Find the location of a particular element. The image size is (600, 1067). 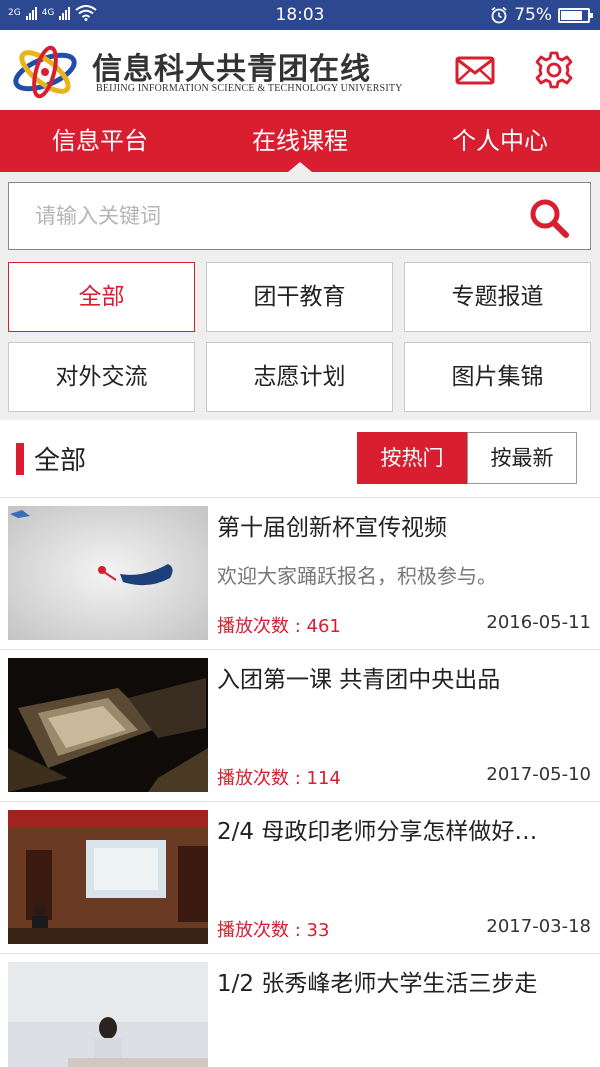

category-league-cadre-education: 团干教育 is located at coordinates (299, 297).